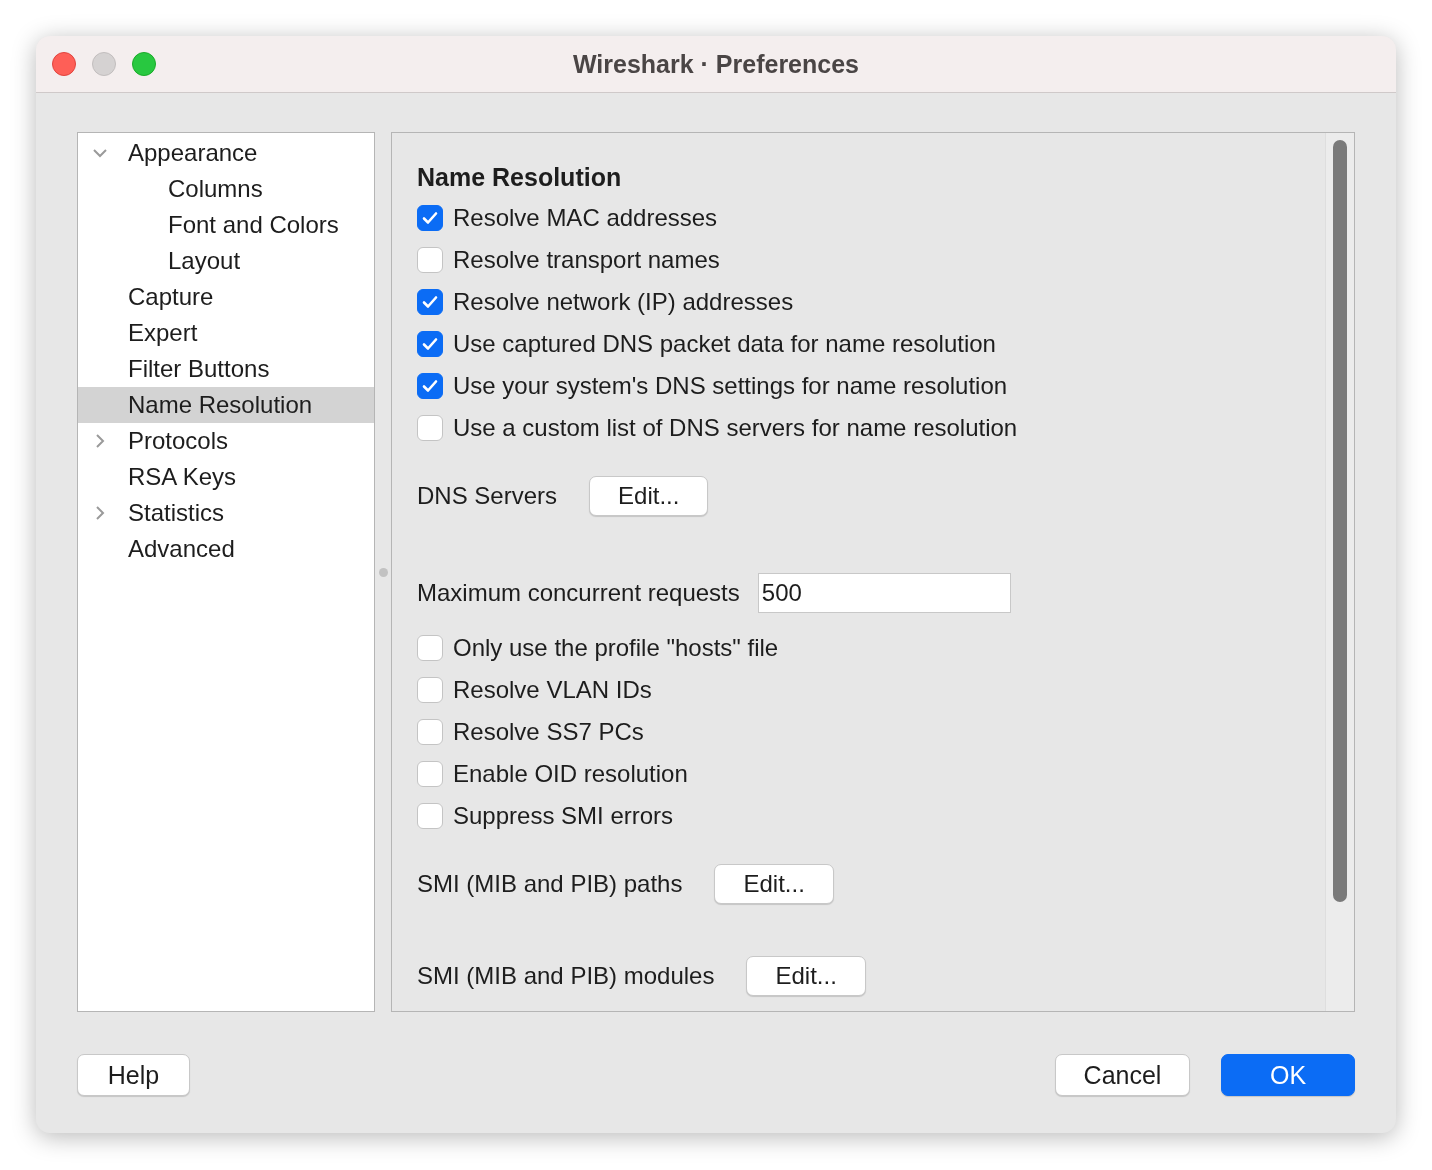  What do you see at coordinates (383, 572) in the screenshot?
I see `splitter-handle` at bounding box center [383, 572].